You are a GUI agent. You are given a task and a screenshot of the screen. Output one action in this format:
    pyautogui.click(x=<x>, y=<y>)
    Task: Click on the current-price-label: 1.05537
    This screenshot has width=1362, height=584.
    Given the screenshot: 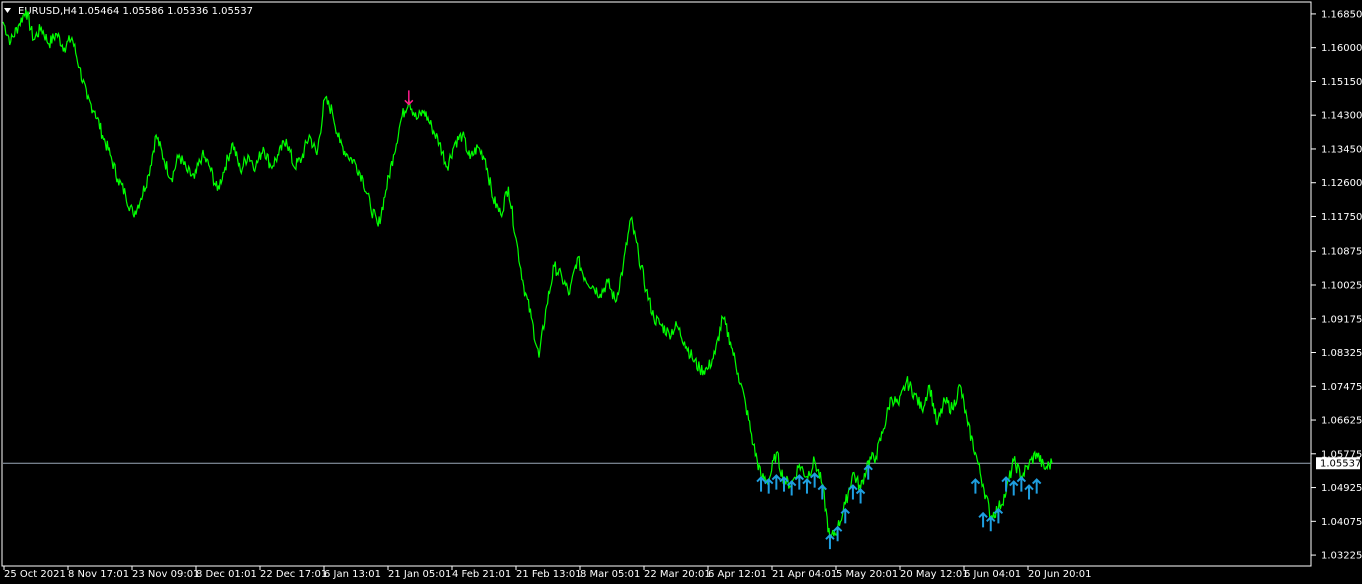 What is the action you would take?
    pyautogui.click(x=1338, y=463)
    